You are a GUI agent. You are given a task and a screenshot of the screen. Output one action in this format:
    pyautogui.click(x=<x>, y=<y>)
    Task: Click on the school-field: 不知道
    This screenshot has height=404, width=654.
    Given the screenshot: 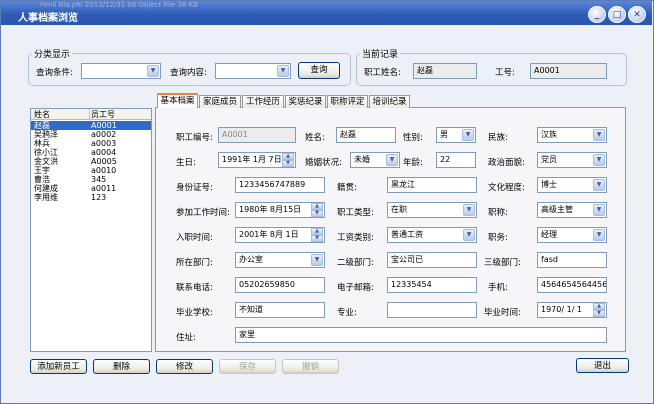 What is the action you would take?
    pyautogui.click(x=280, y=310)
    